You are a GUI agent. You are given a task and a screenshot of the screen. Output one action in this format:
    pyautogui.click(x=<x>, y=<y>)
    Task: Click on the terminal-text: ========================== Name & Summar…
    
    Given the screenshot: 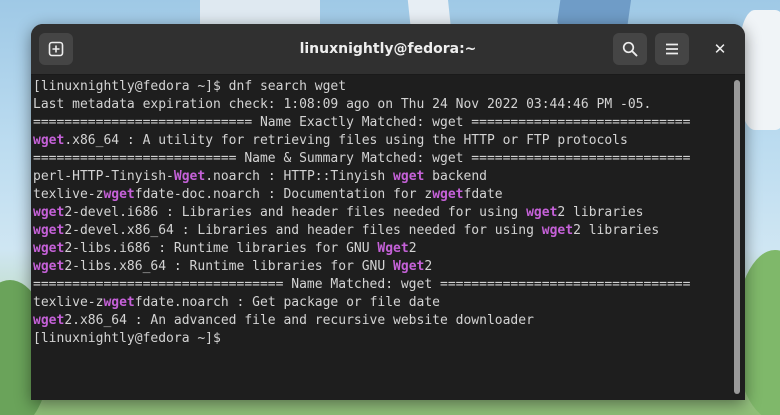 What is the action you would take?
    pyautogui.click(x=362, y=158)
    